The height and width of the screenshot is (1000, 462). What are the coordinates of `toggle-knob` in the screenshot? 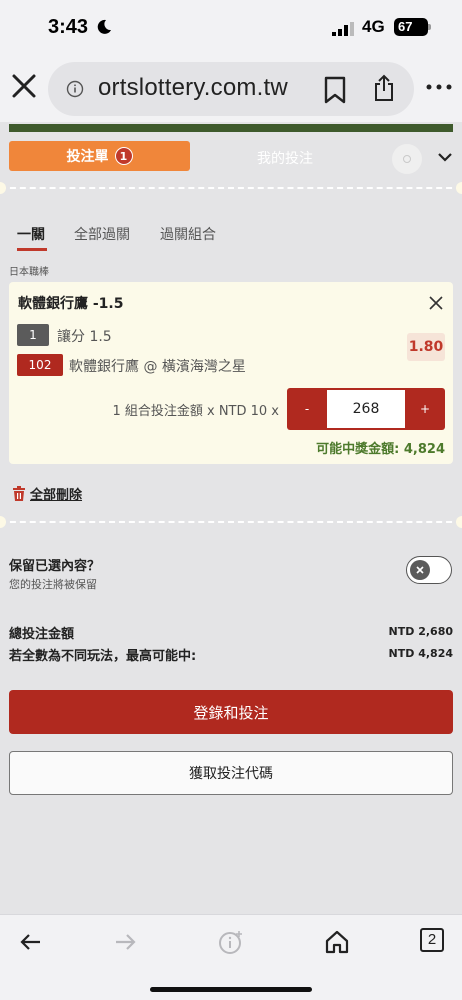 It's located at (420, 570).